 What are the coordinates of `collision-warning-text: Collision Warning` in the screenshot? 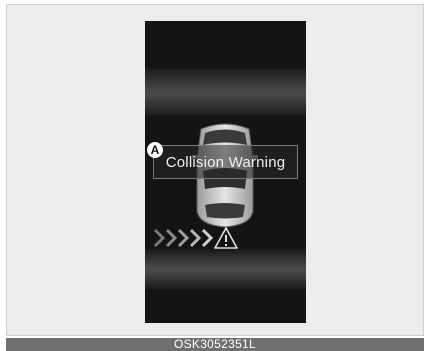 It's located at (225, 162).